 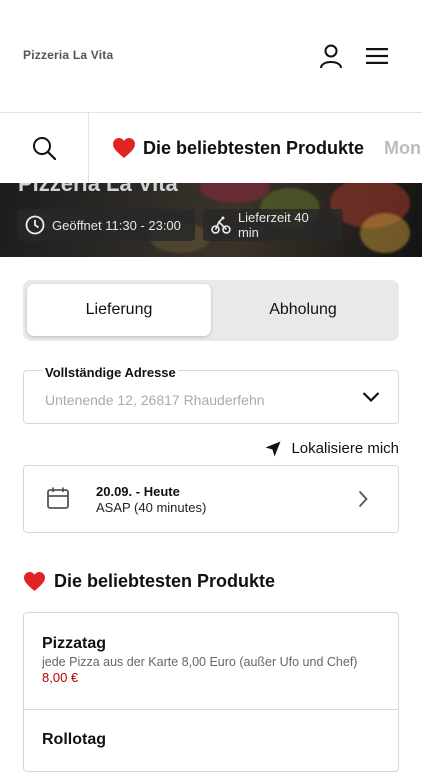 I want to click on category-bar: Die beliebtesten Produkte Mon, so click(x=211, y=148).